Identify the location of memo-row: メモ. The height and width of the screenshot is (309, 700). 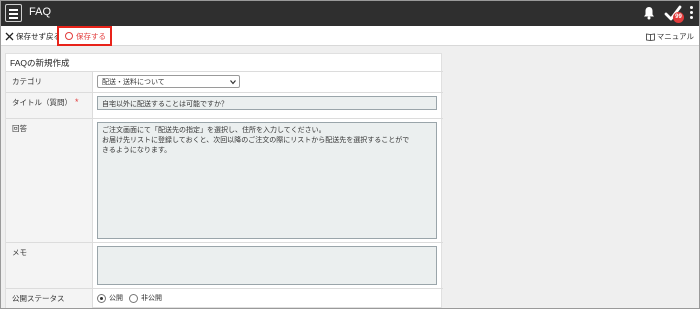
(224, 265).